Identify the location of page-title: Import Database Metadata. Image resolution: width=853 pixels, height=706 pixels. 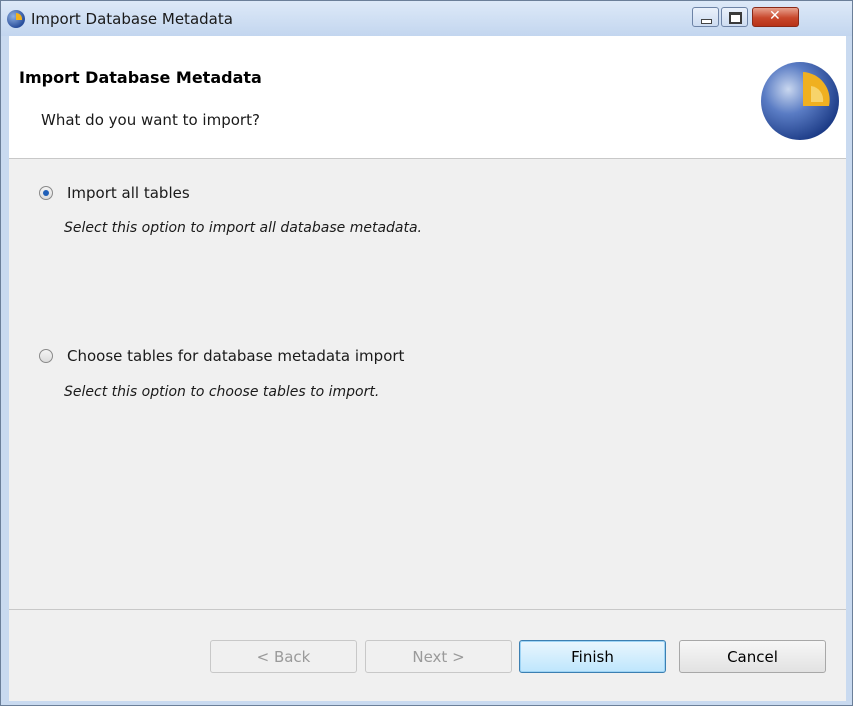
(140, 77).